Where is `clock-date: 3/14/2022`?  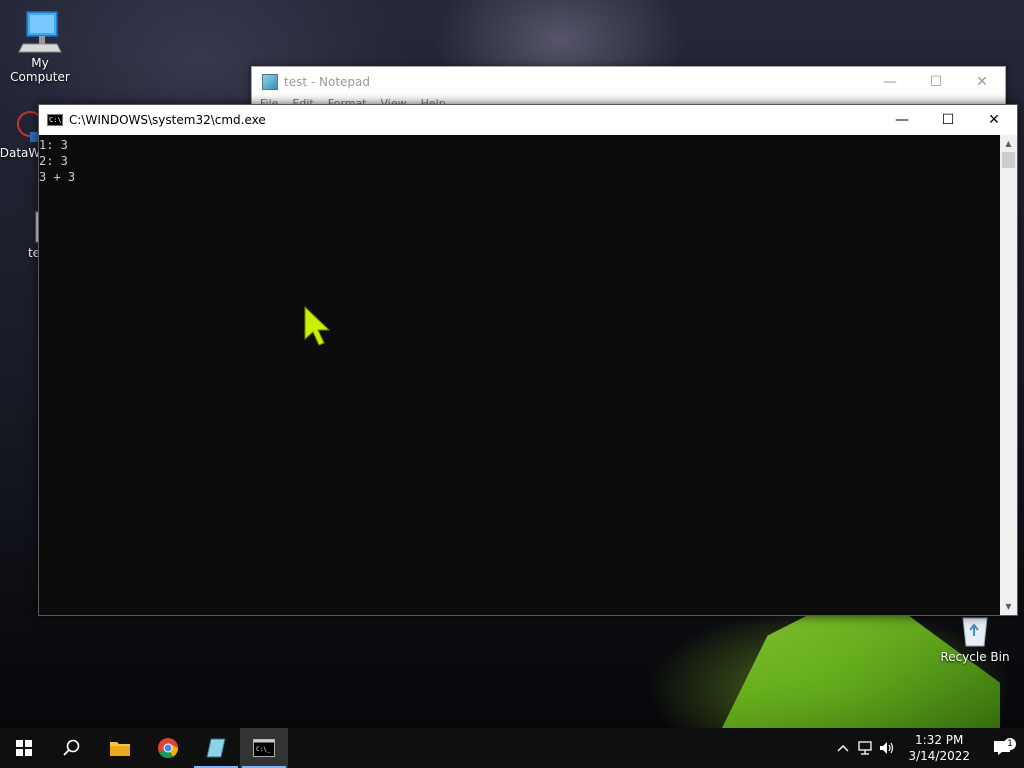 clock-date: 3/14/2022 is located at coordinates (939, 756).